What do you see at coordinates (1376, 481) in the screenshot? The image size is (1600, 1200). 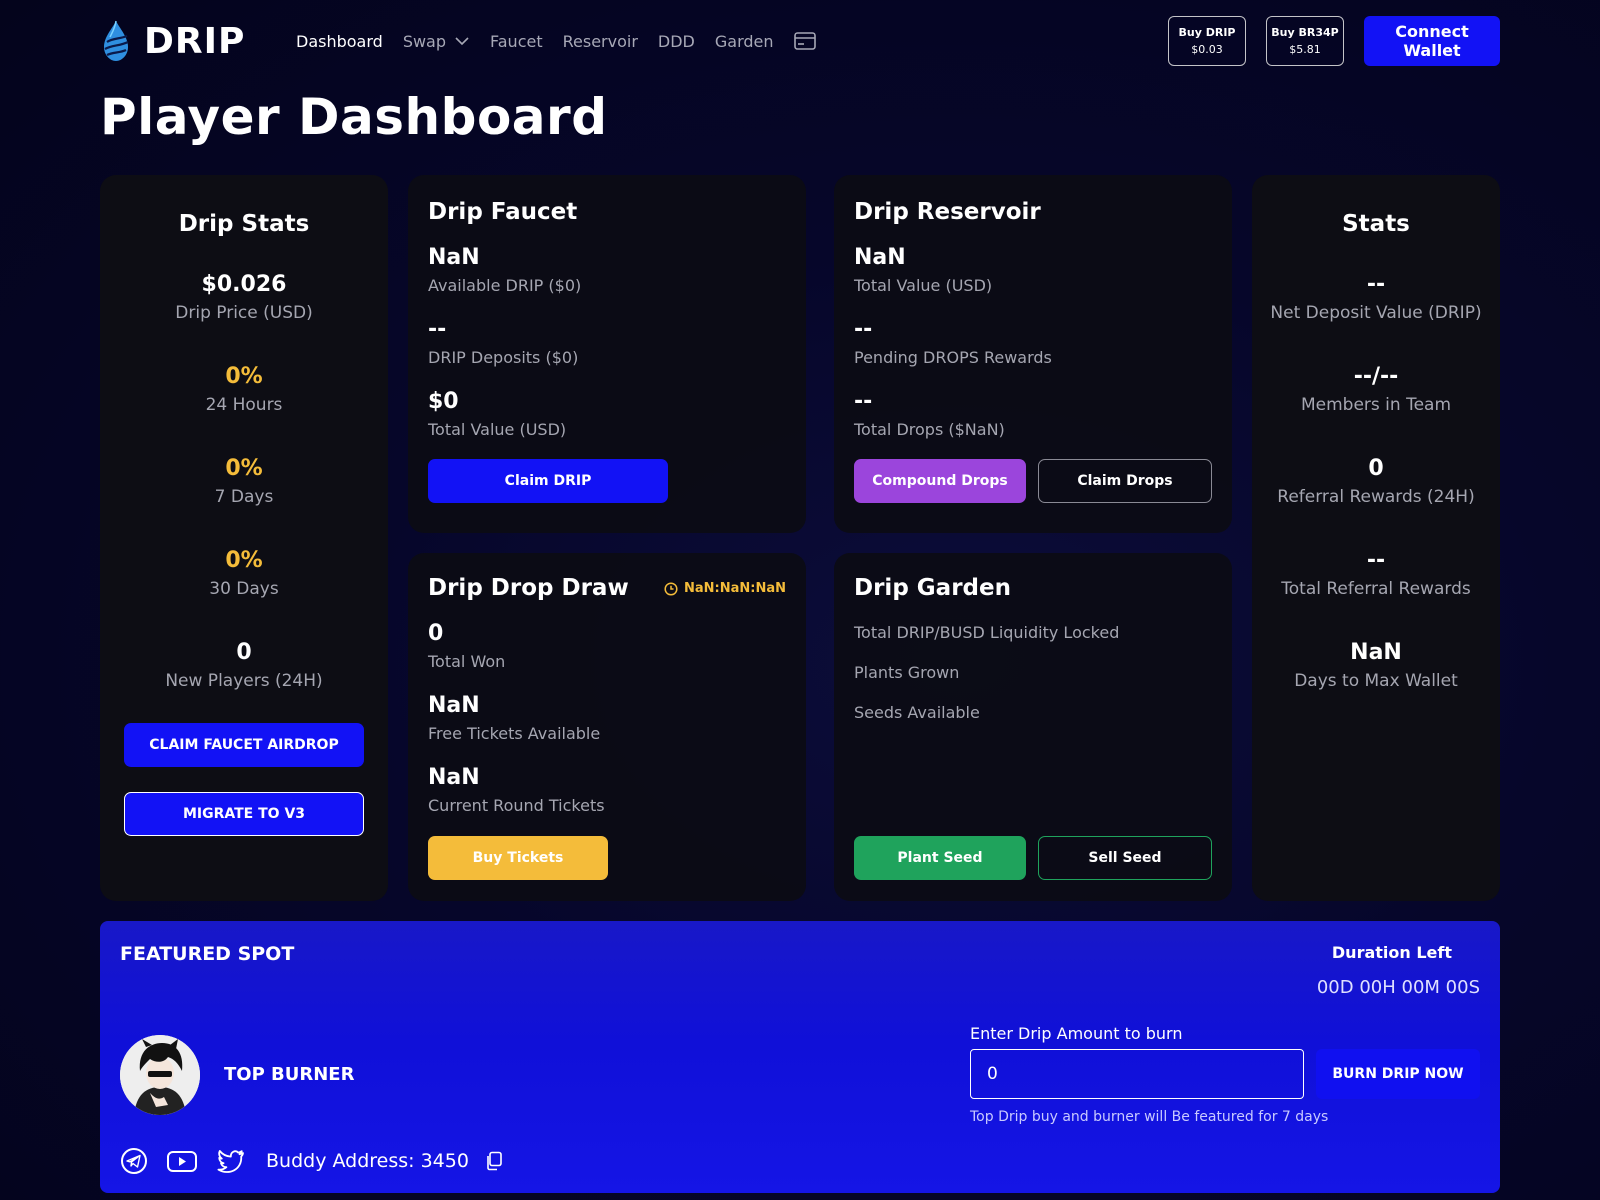 I see `stat-referral-24h: 0 Referral Rewards (24H)` at bounding box center [1376, 481].